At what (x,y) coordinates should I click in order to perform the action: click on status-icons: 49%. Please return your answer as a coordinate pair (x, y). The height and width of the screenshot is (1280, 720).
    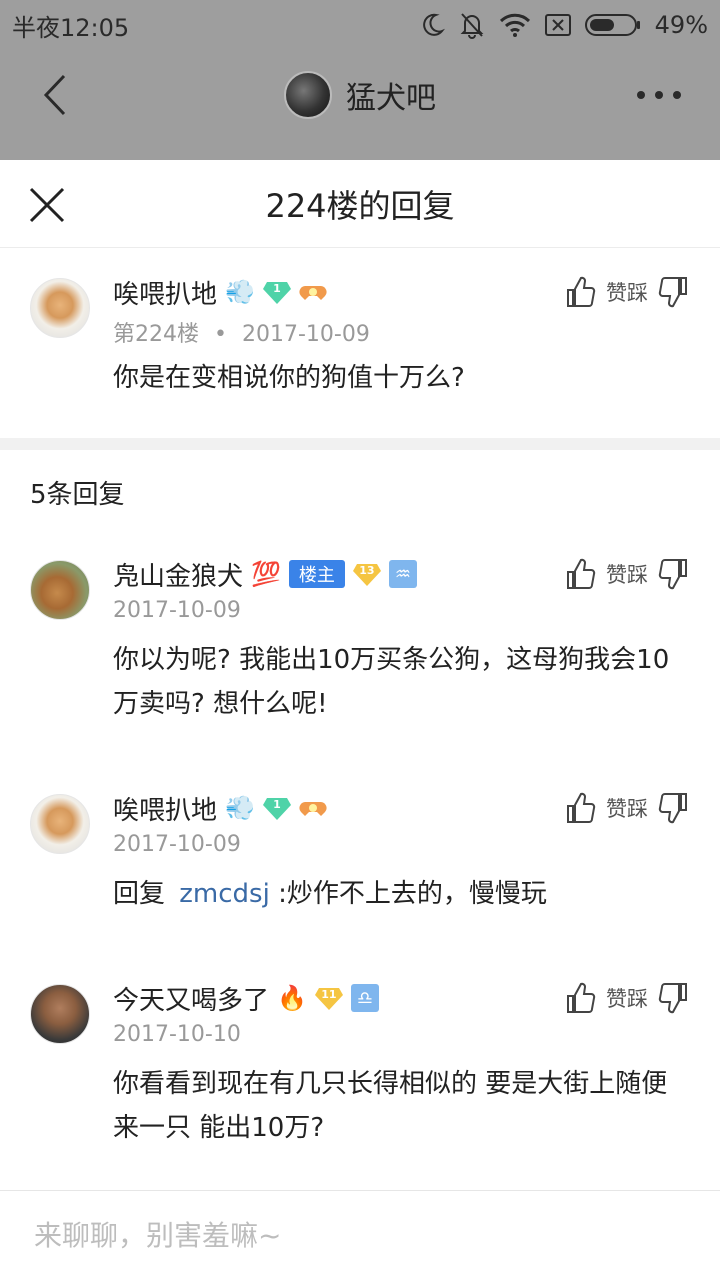
    Looking at the image, I should click on (564, 25).